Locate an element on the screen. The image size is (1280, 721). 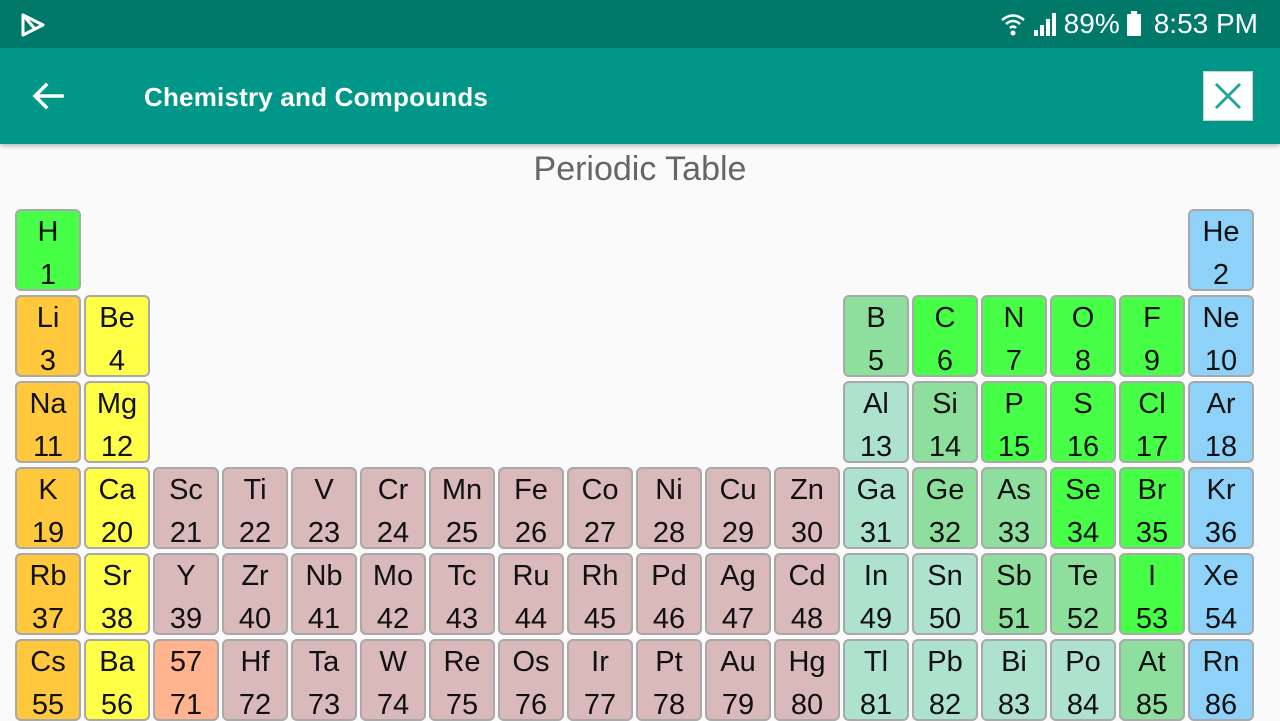
element-cell-in: In 49 is located at coordinates (876, 594).